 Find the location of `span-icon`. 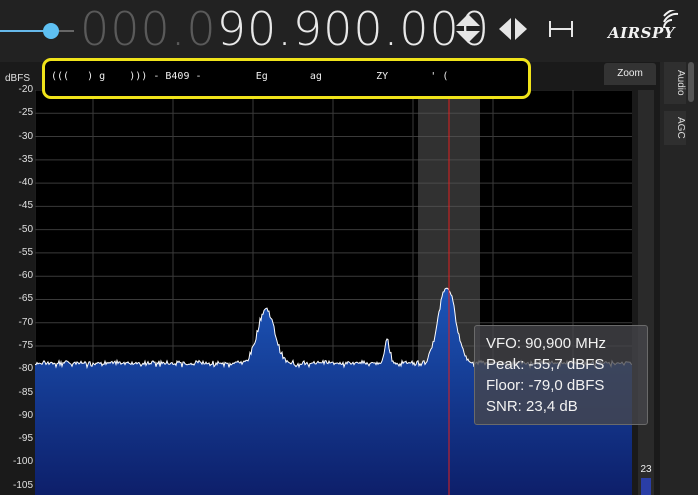

span-icon is located at coordinates (561, 29).